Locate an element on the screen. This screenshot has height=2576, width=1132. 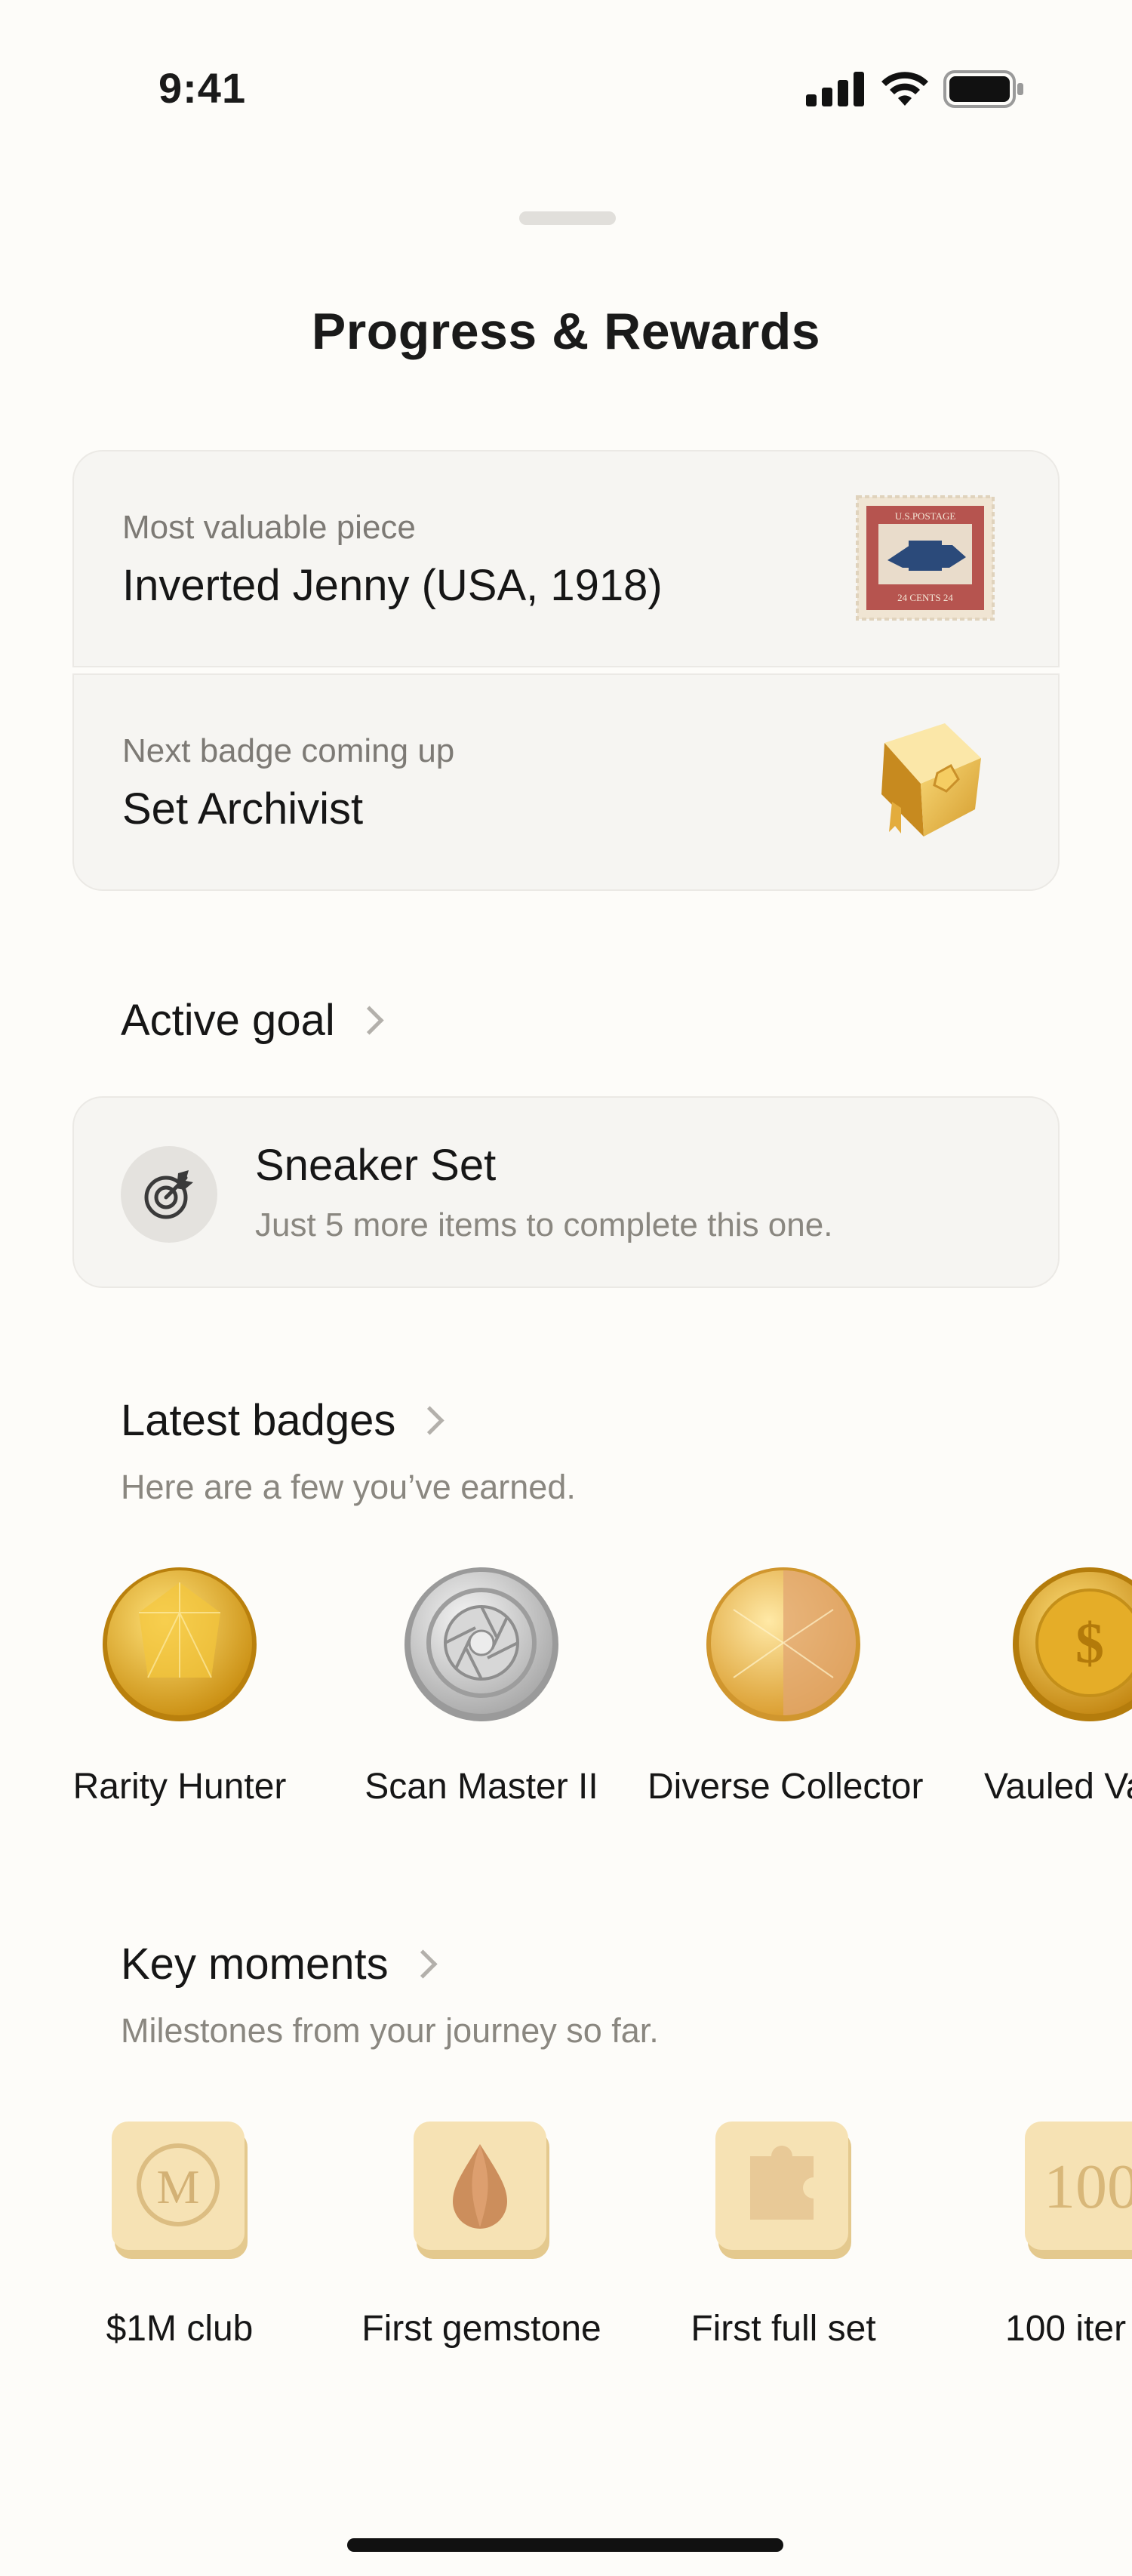
key-moments-header: Key moments is located at coordinates (280, 1964).